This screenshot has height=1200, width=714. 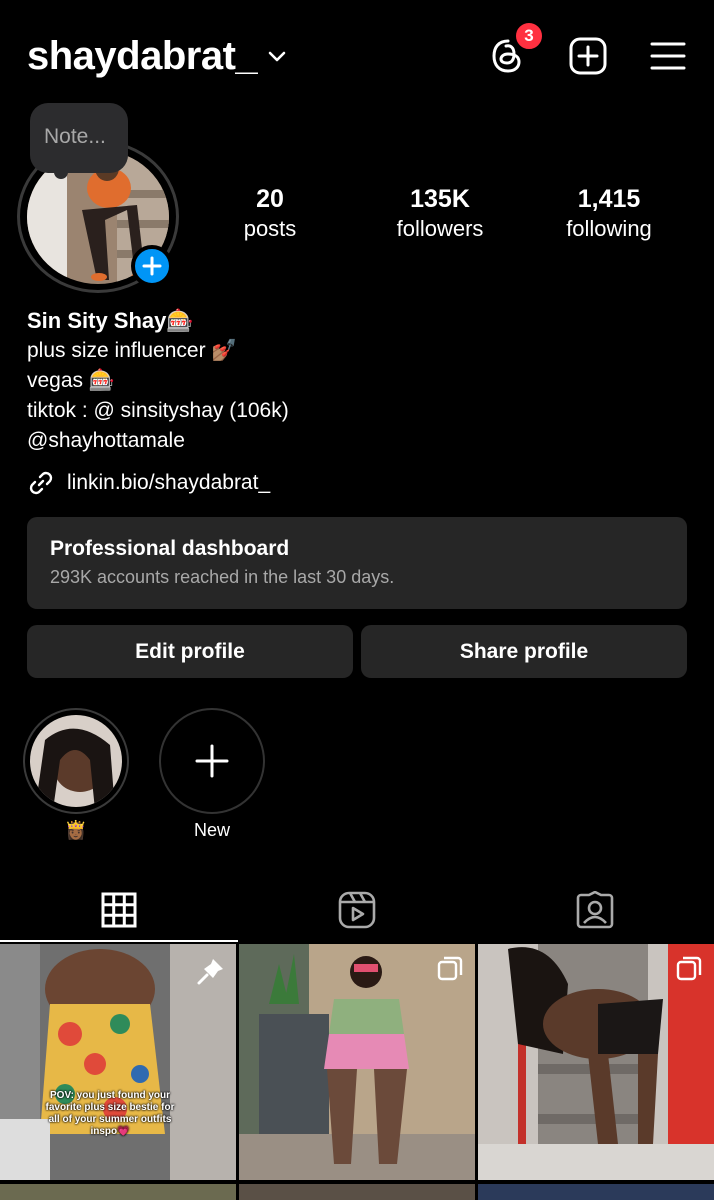 I want to click on grid-icon, so click(x=119, y=910).